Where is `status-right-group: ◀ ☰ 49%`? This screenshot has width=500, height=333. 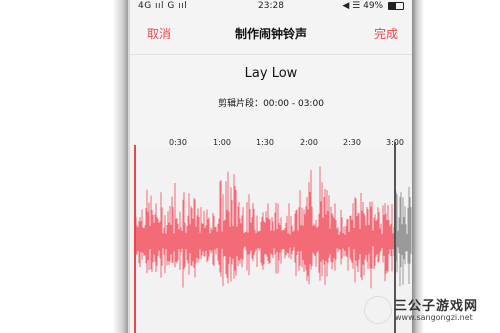 status-right-group: ◀ ☰ 49% is located at coordinates (373, 6).